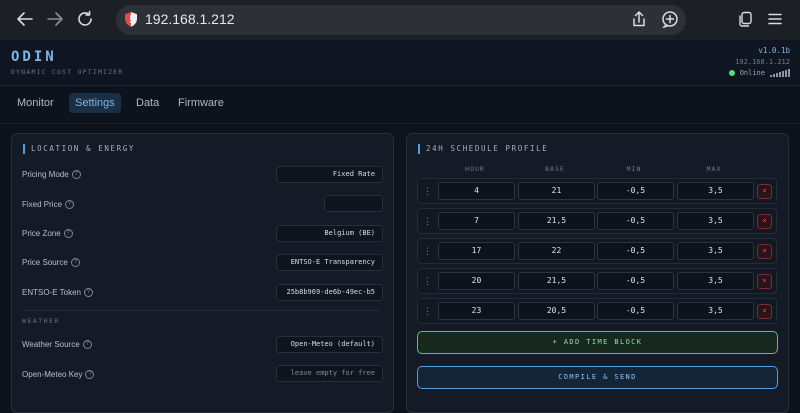  I want to click on base-input: 21, so click(556, 191).